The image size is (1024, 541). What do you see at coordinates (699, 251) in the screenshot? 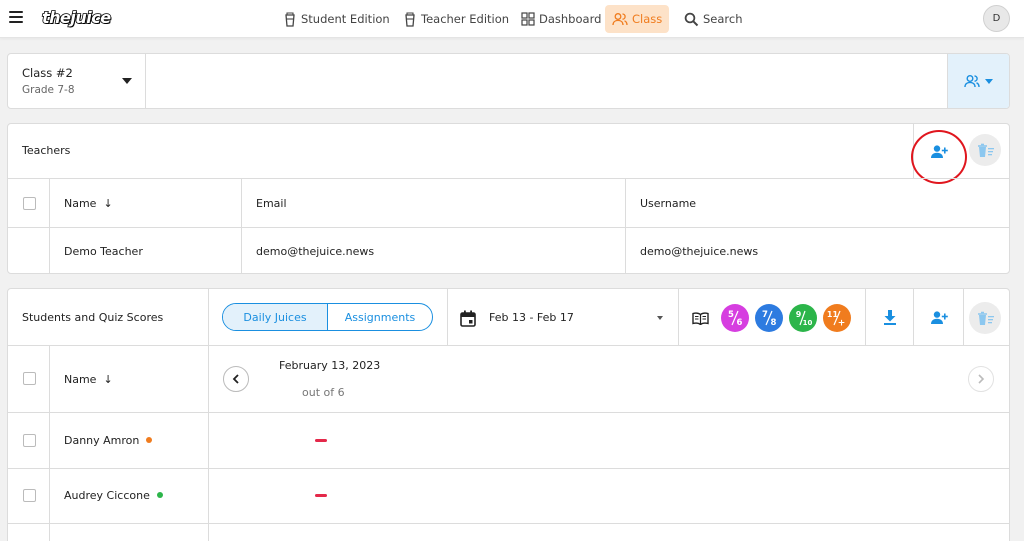
I see `teacher-username: demo@thejuice.news` at bounding box center [699, 251].